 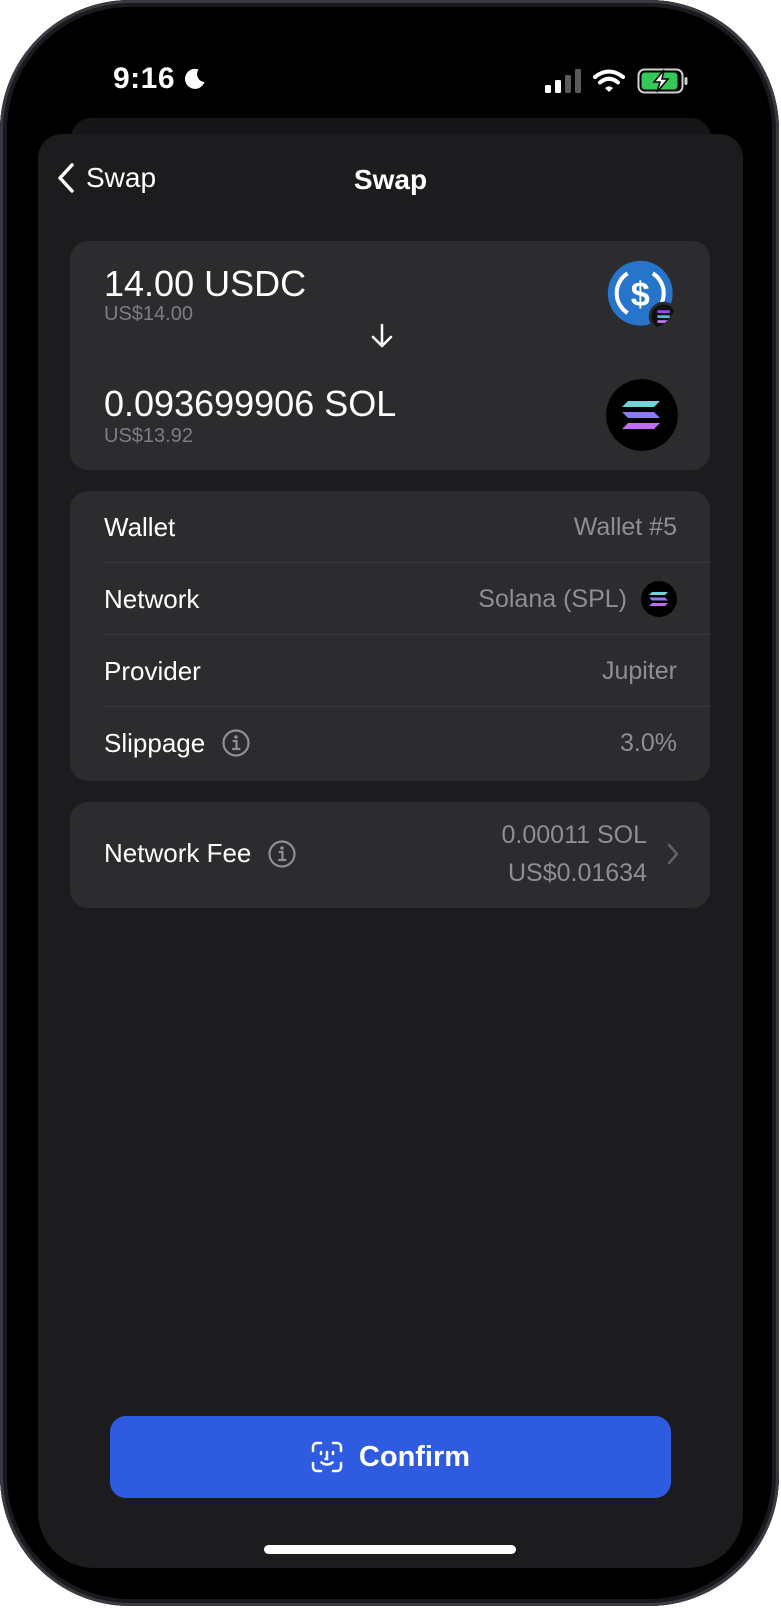 I want to click on face-id-icon, so click(x=327, y=1457).